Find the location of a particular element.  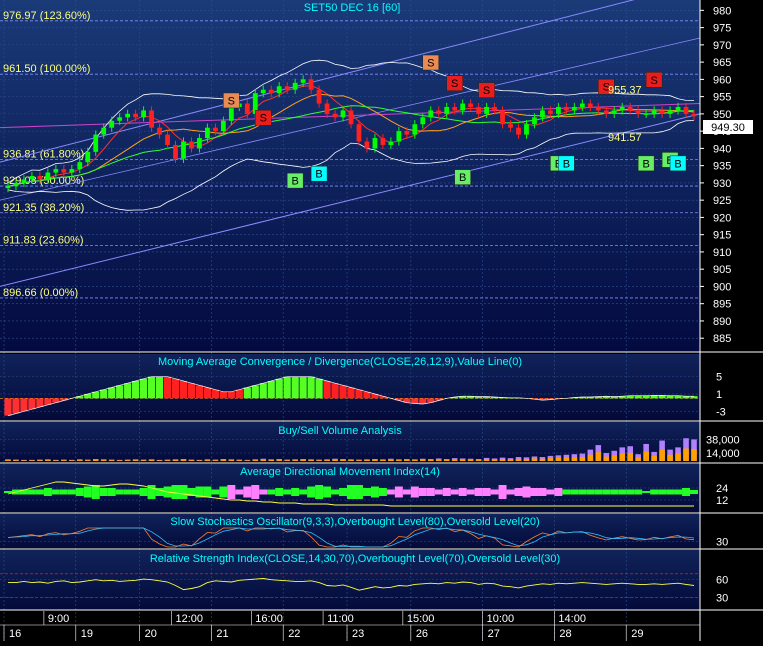

adx-title: Average Directional Movement Index(14) is located at coordinates (340, 472).